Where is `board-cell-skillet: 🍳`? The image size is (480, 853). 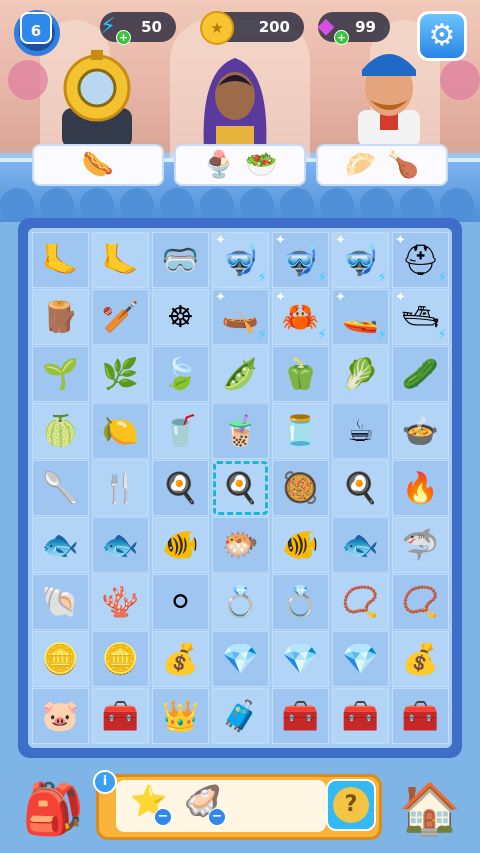 board-cell-skillet: 🍳 is located at coordinates (360, 488).